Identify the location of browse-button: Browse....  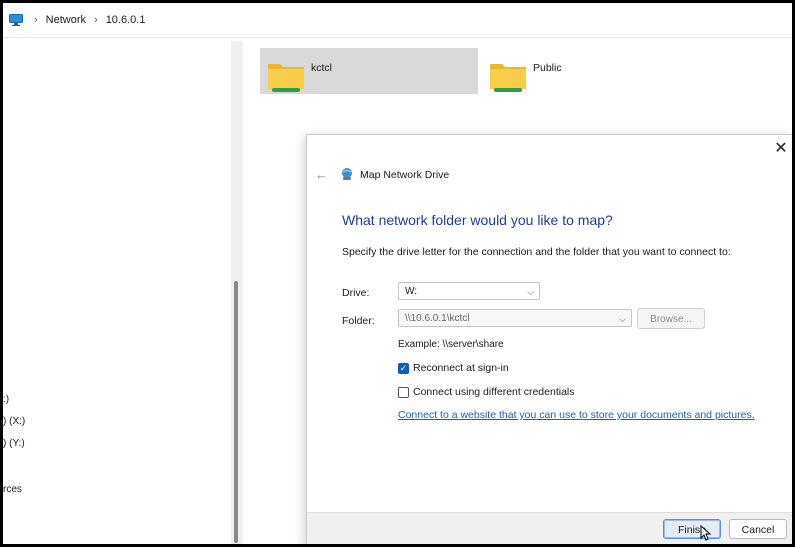
(671, 318).